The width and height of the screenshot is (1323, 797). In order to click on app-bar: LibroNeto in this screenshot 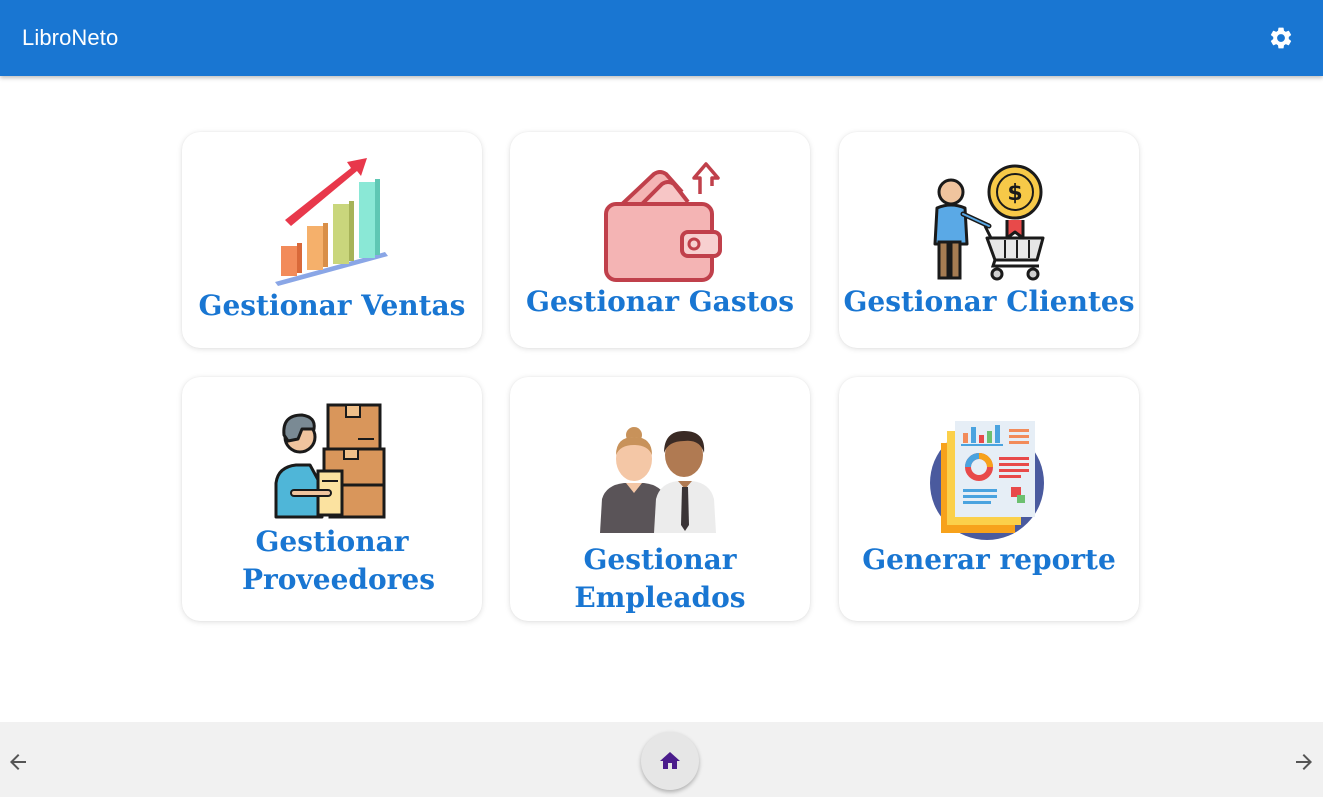, I will do `click(661, 38)`.